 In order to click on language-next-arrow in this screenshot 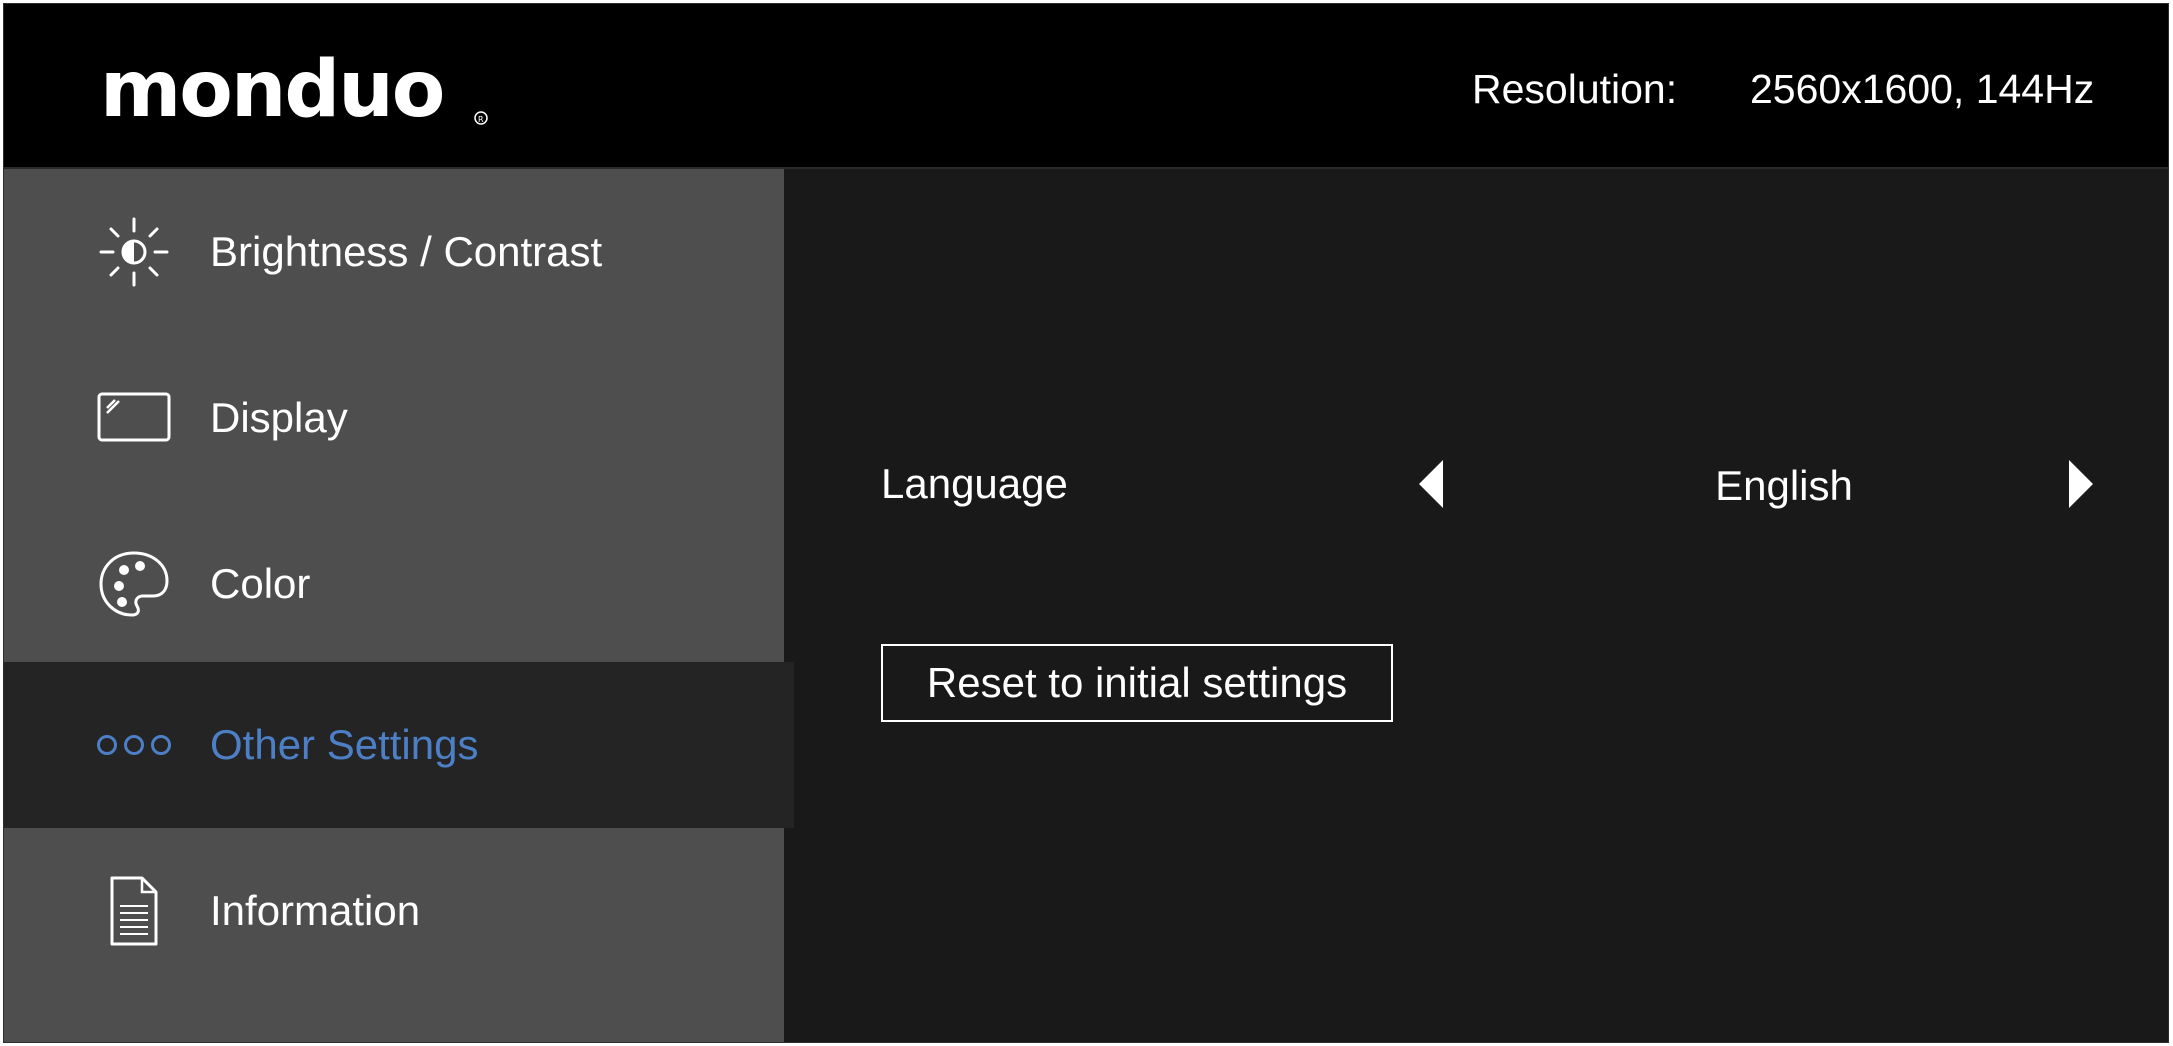, I will do `click(2081, 484)`.